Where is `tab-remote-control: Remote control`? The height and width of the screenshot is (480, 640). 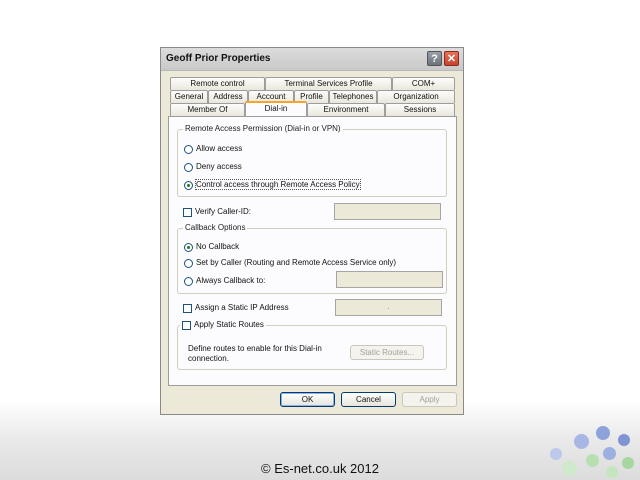
tab-remote-control: Remote control is located at coordinates (217, 83).